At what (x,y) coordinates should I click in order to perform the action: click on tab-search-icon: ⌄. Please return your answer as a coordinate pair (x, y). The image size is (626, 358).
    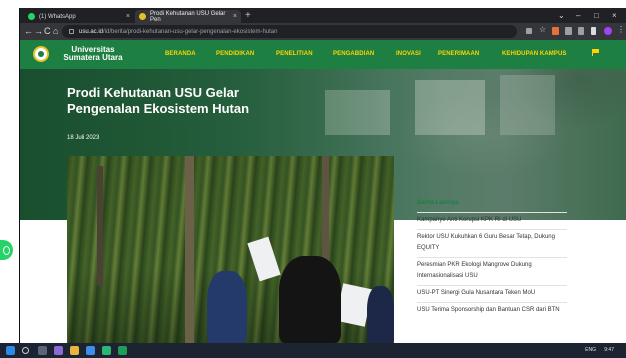
    Looking at the image, I should click on (561, 16).